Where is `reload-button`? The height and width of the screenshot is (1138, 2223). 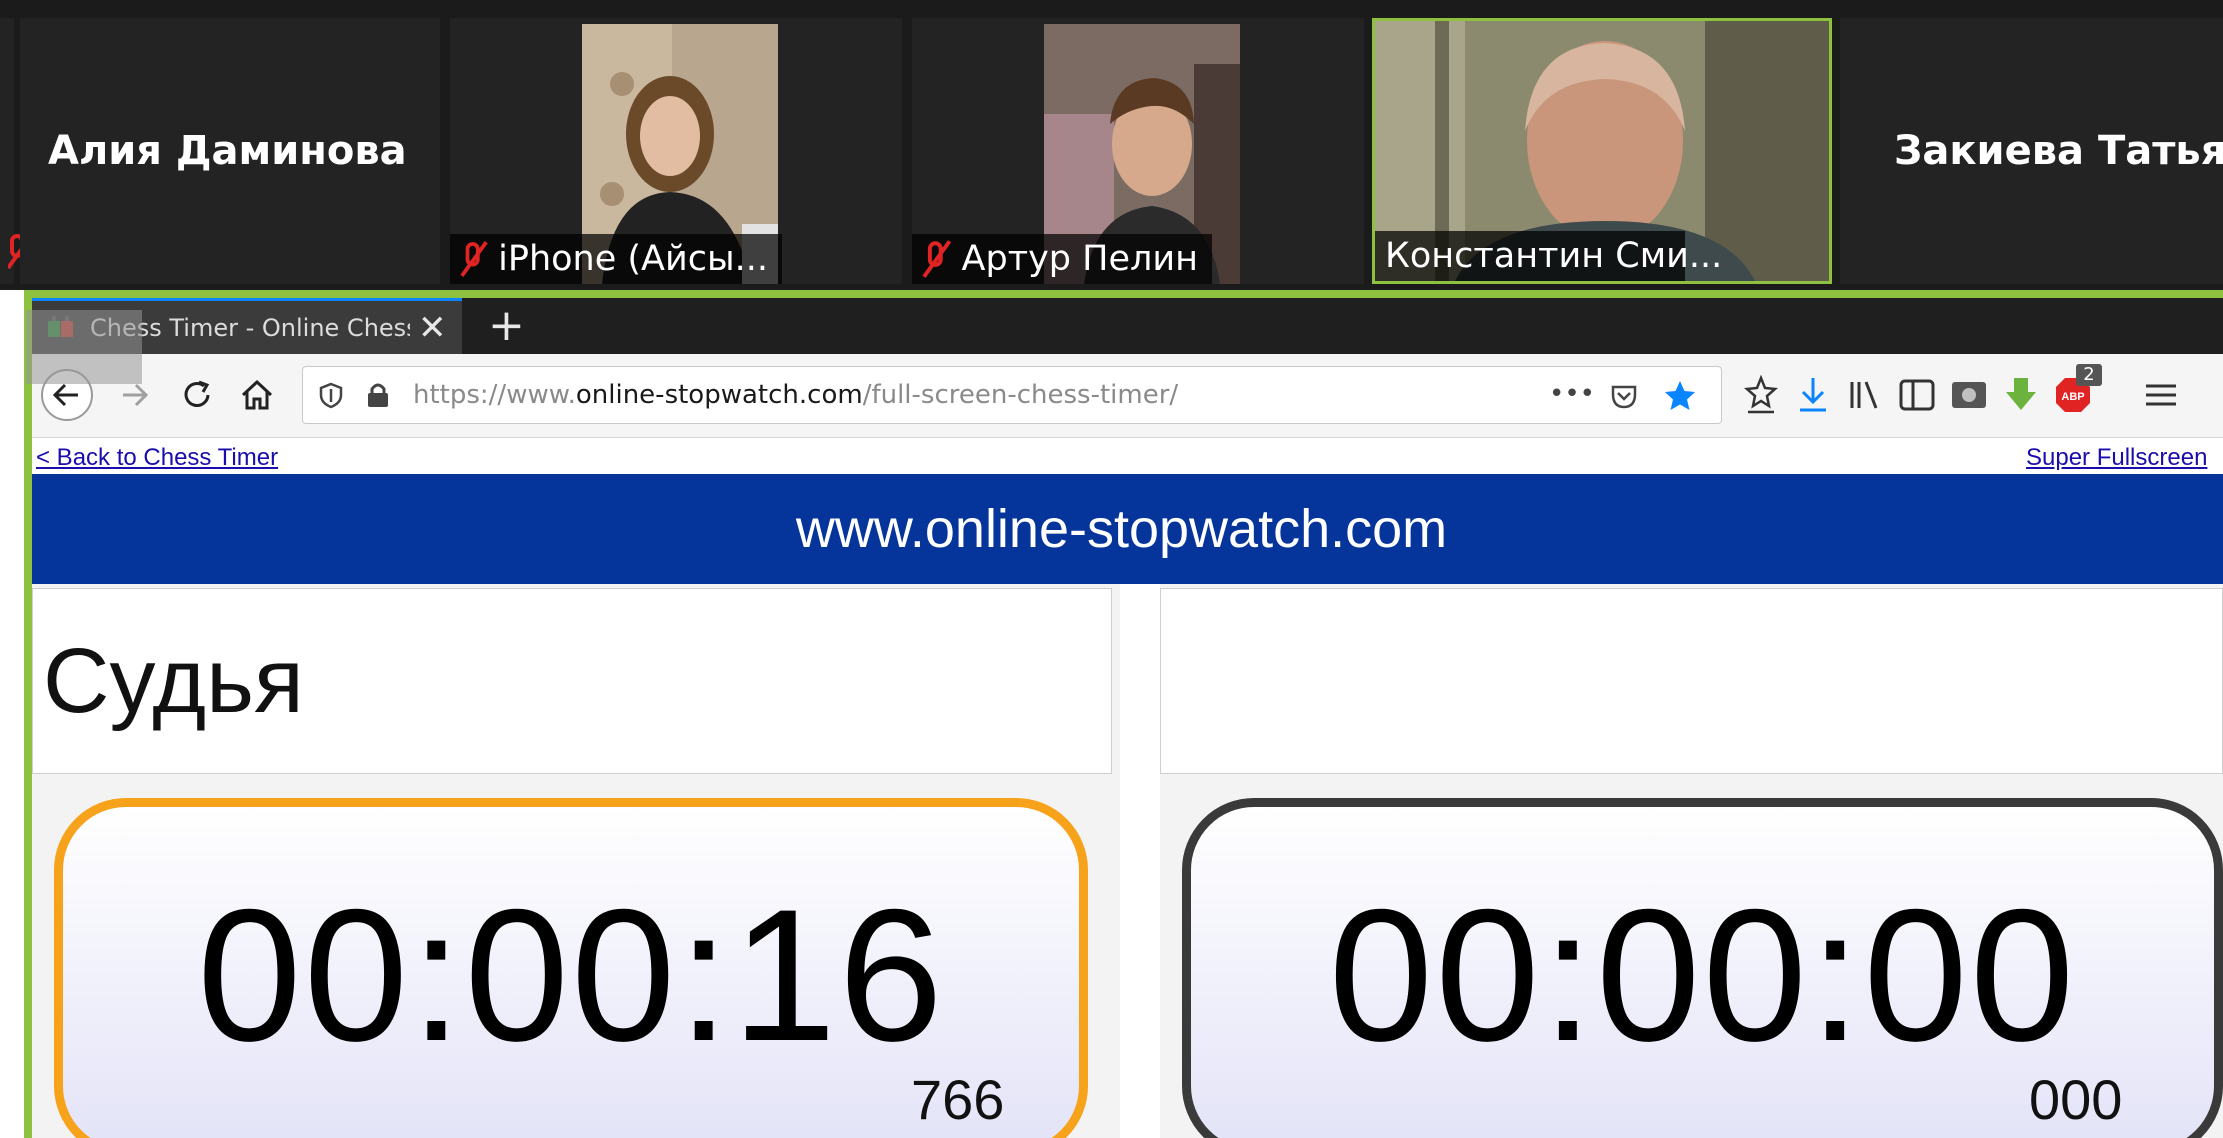 reload-button is located at coordinates (197, 395).